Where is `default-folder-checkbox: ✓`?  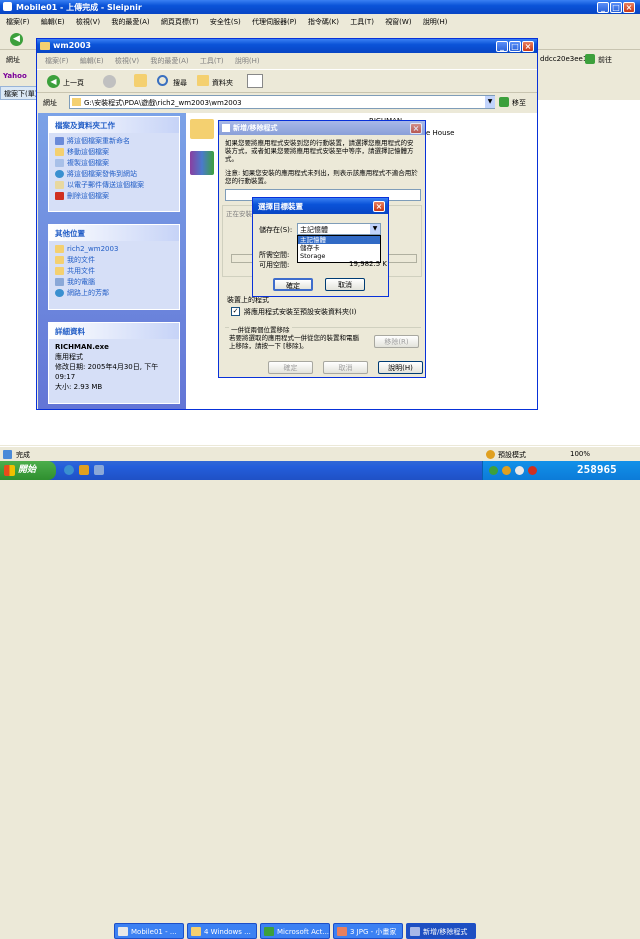
default-folder-checkbox: ✓ is located at coordinates (235, 311).